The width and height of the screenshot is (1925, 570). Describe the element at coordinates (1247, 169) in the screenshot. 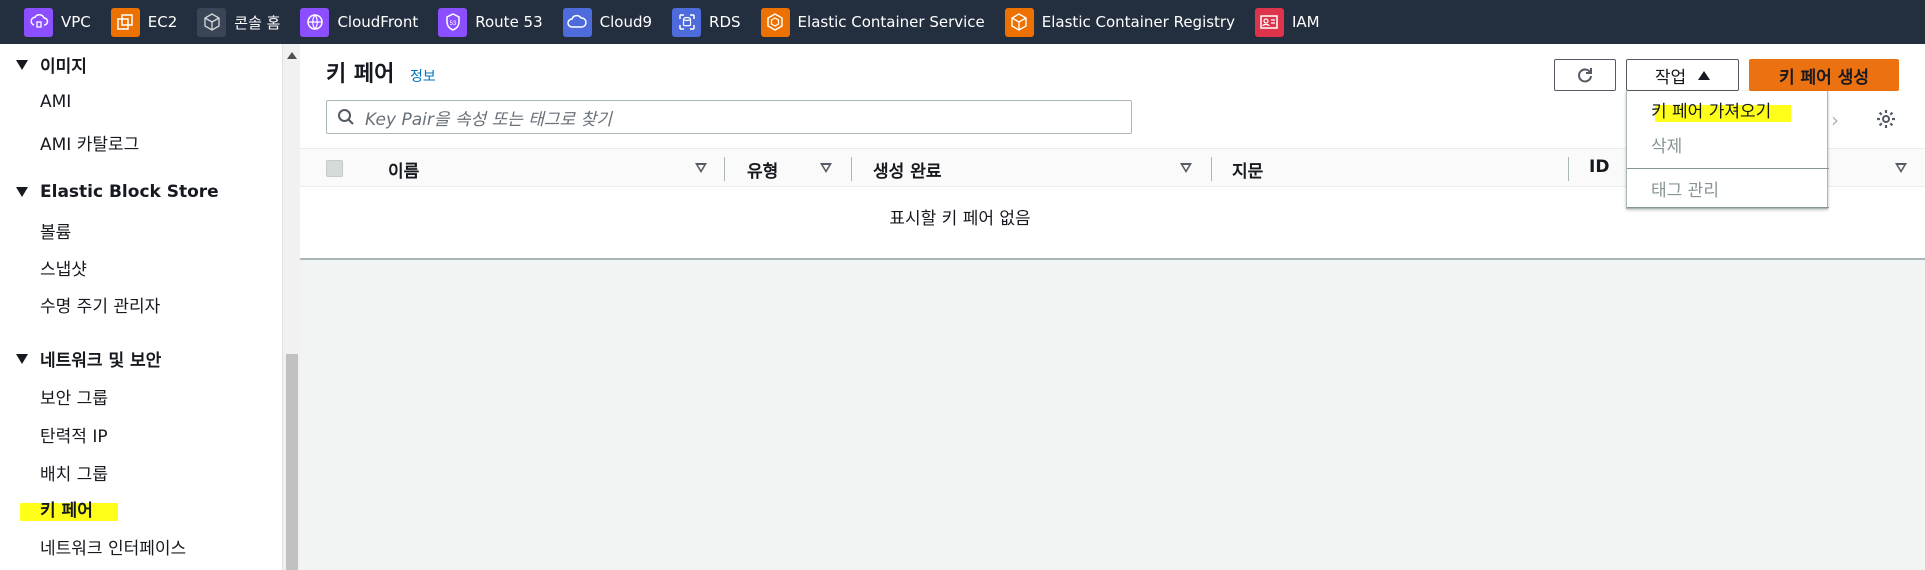

I see `column-fingerprint: 지문` at that location.